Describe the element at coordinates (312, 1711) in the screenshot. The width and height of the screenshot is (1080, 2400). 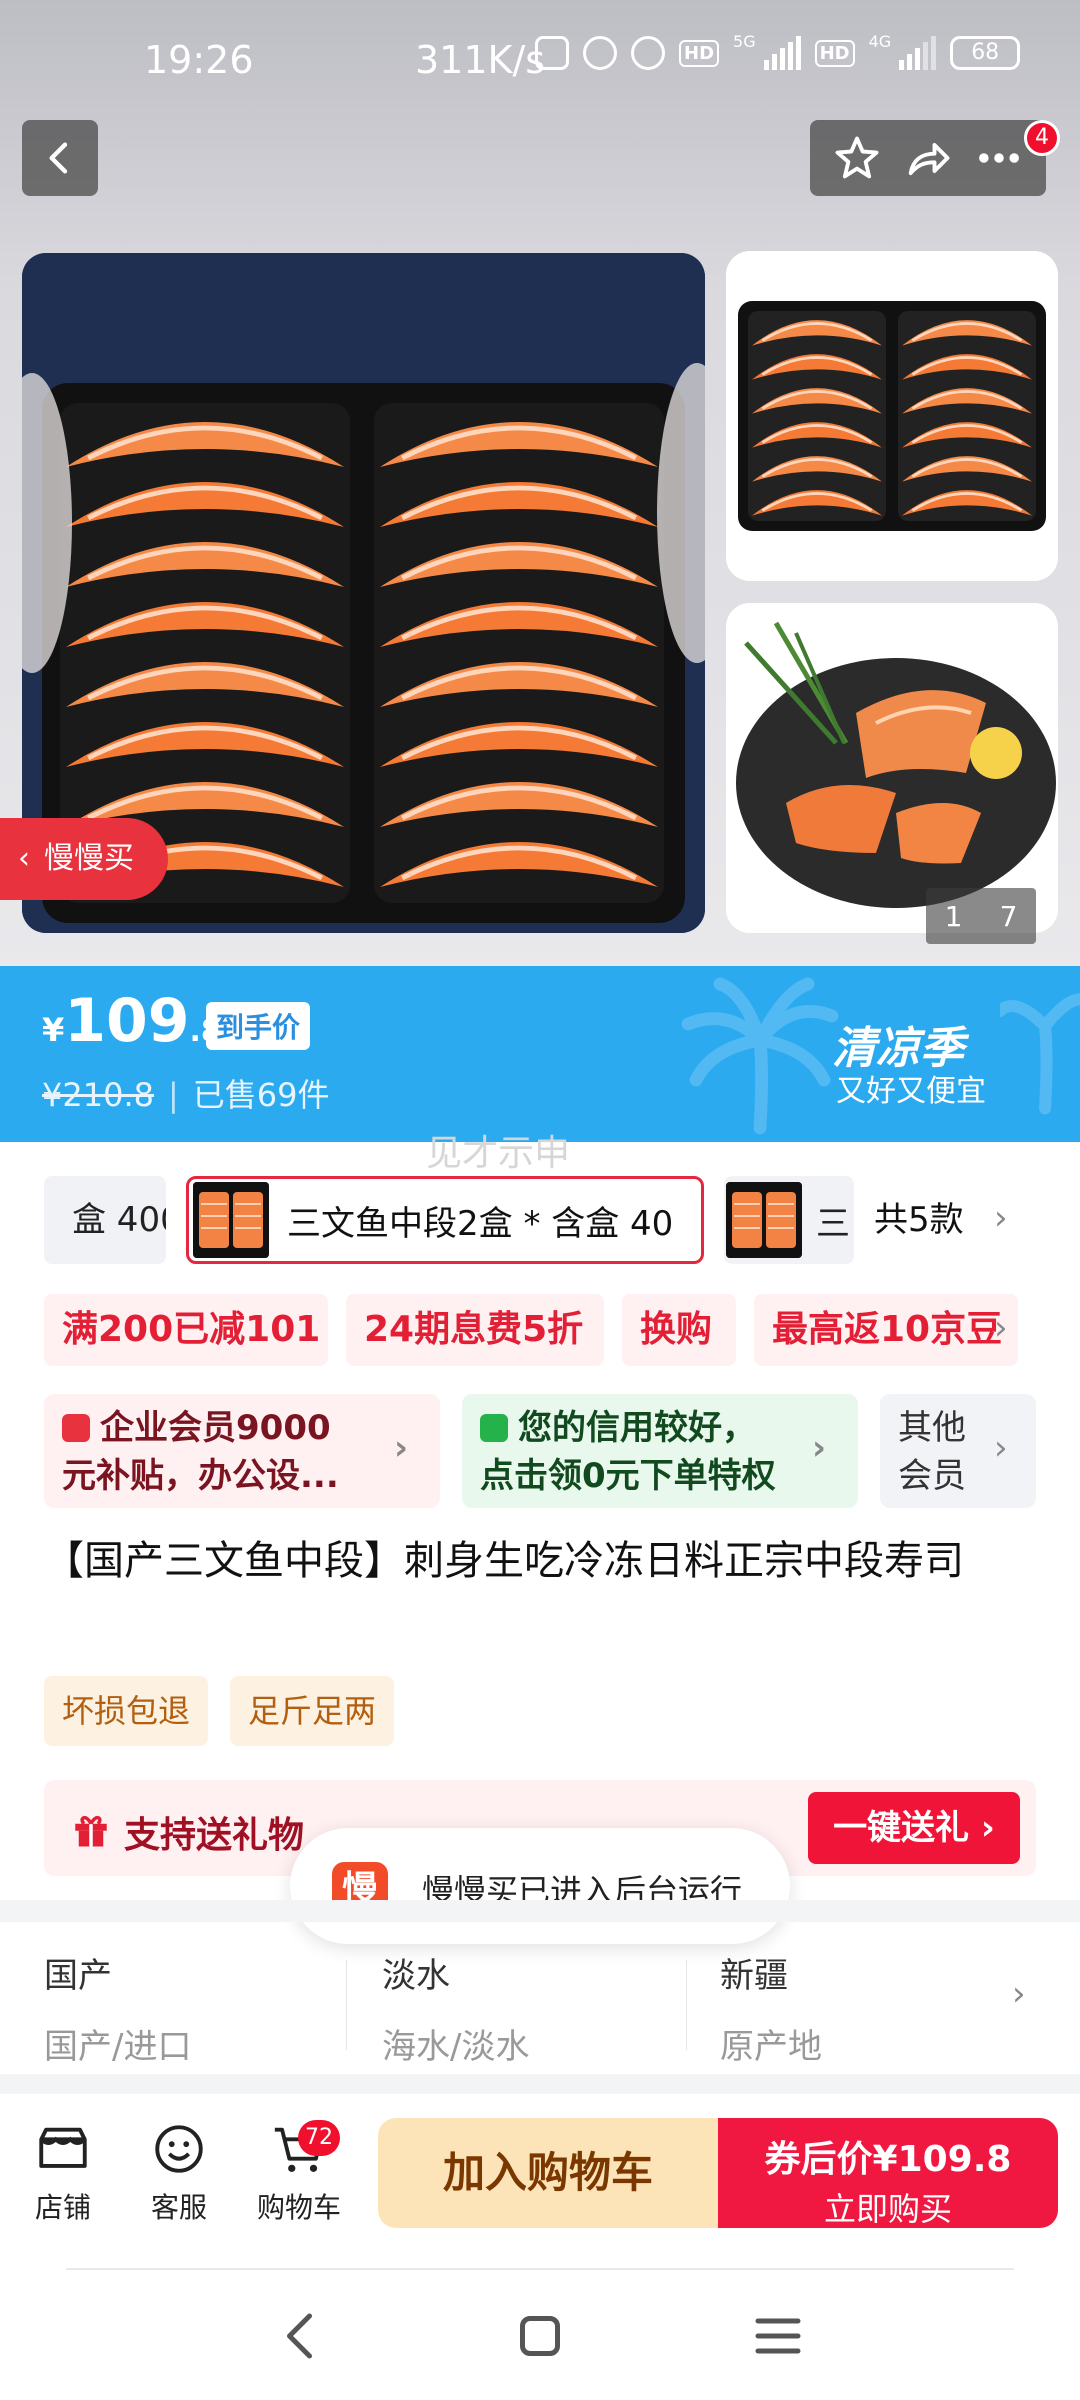
I see `service-tag-full-weight: 足斤足两` at that location.